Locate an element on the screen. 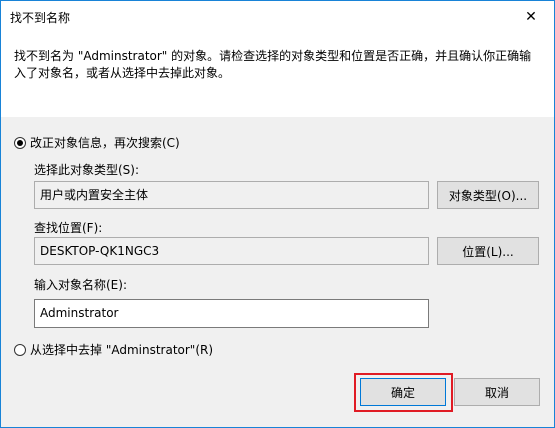 The height and width of the screenshot is (428, 555). object-name-input: Adminstrator is located at coordinates (231, 313).